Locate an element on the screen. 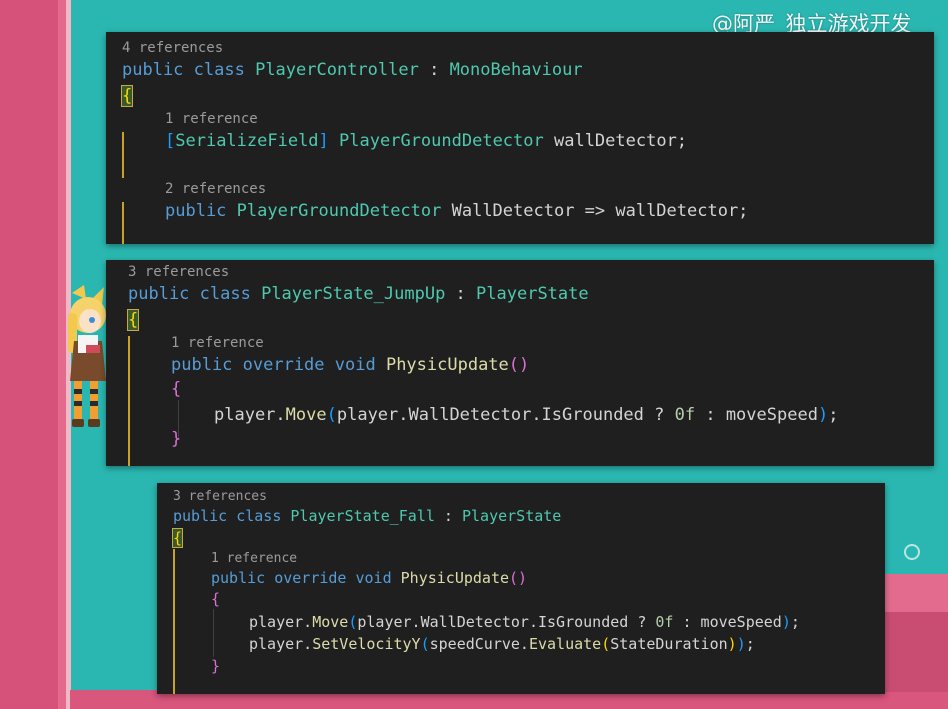 The height and width of the screenshot is (709, 948). base-class: MonoBehaviour is located at coordinates (516, 70).